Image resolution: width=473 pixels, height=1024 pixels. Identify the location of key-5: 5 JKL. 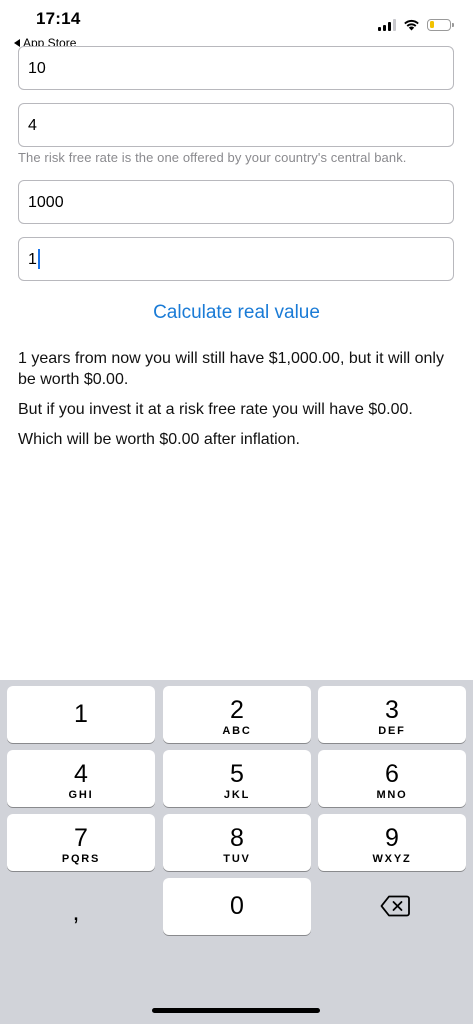
(237, 778).